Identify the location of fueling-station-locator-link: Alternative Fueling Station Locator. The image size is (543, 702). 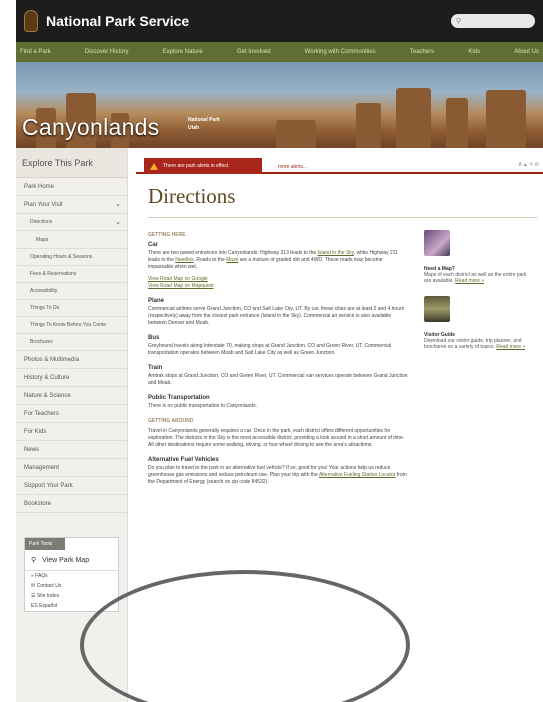
(357, 475).